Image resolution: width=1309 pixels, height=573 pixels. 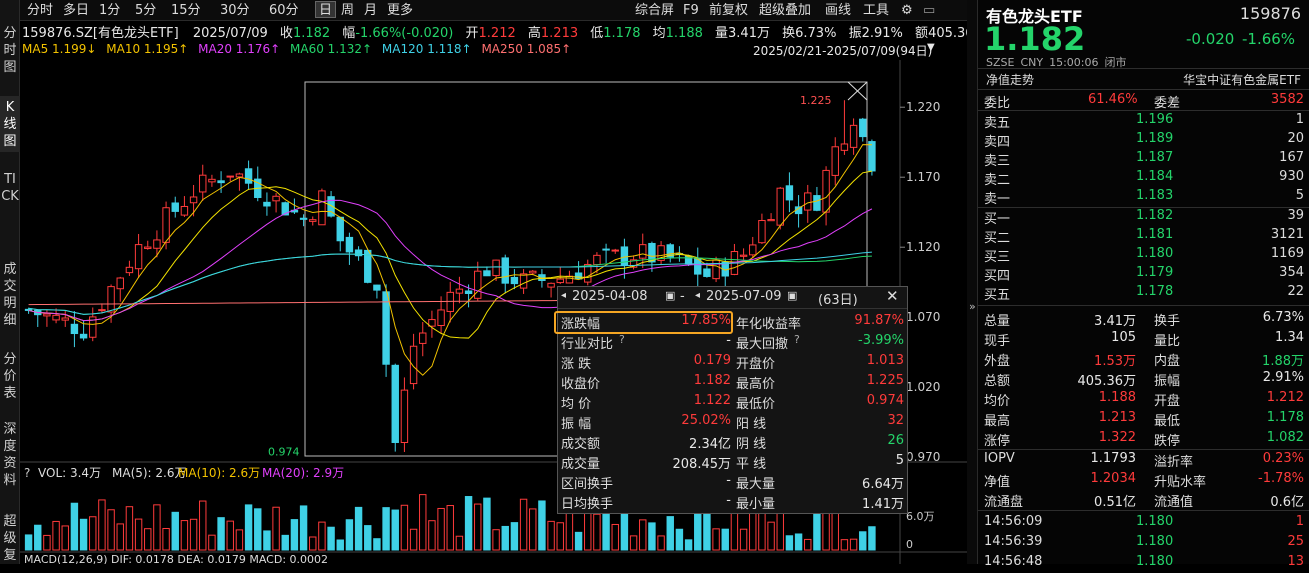 What do you see at coordinates (646, 422) in the screenshot?
I see `popup-row: 振 幅 25.02%` at bounding box center [646, 422].